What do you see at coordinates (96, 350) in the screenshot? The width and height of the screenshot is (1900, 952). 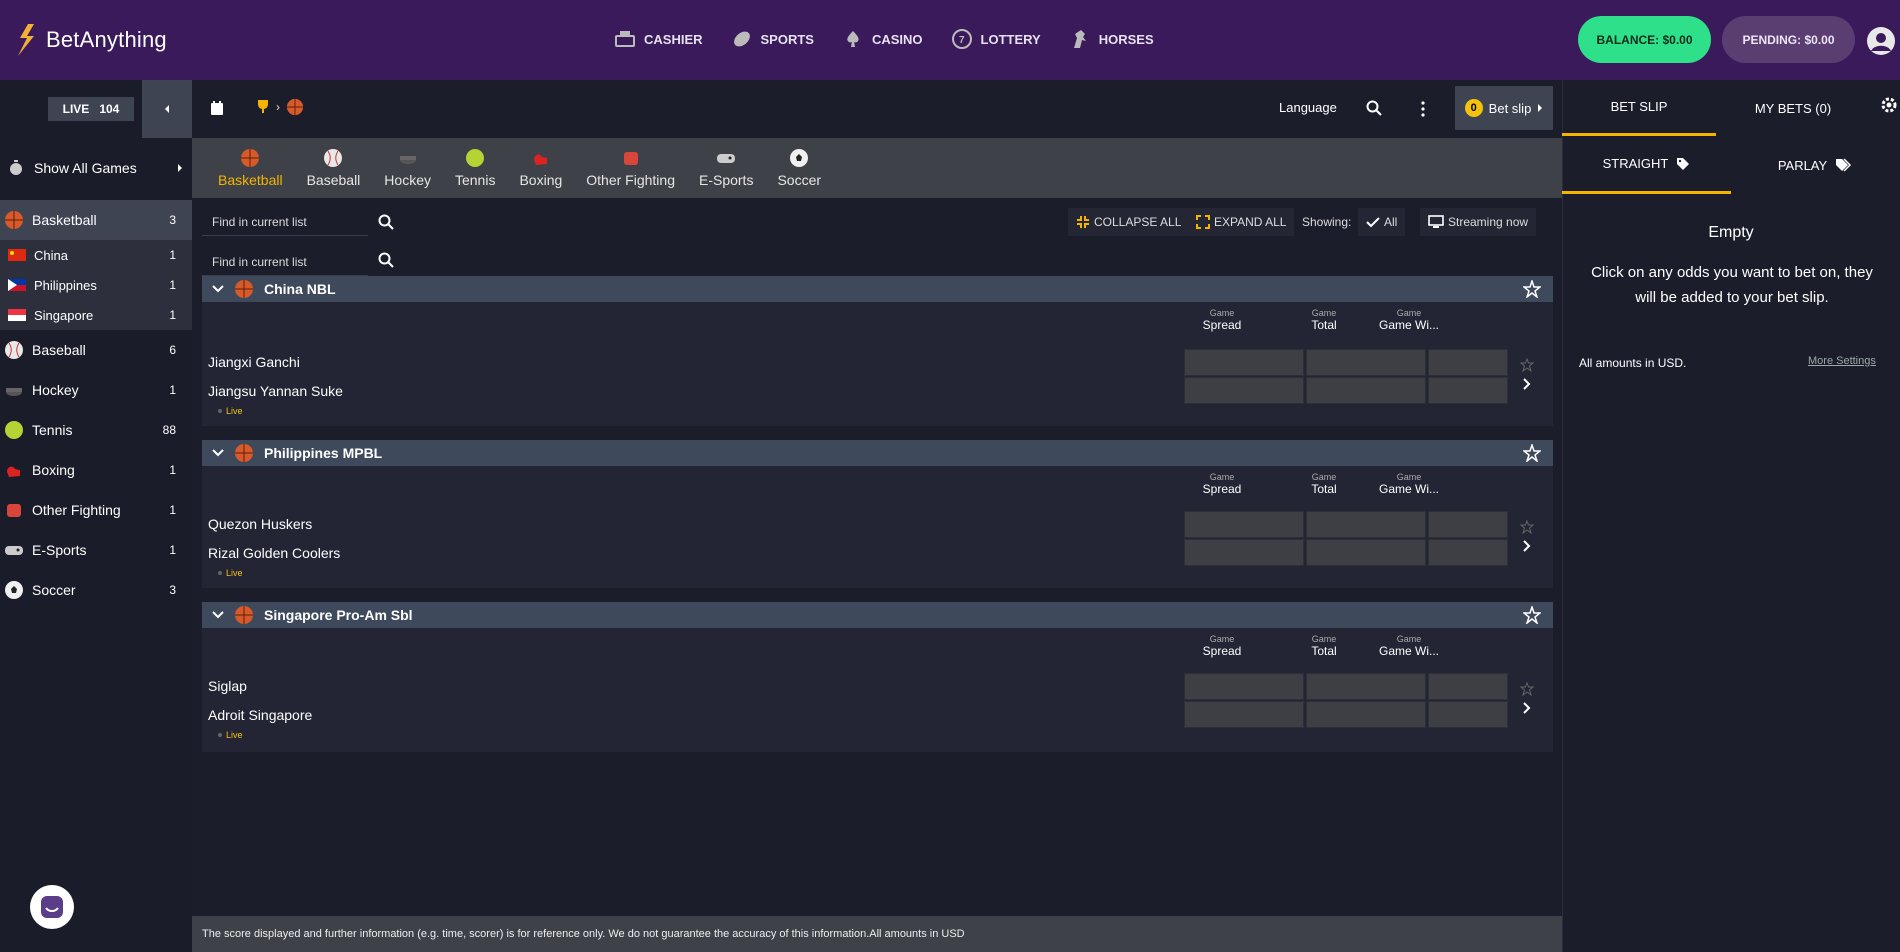 I see `sidebar-item-baseball: Baseball 6` at bounding box center [96, 350].